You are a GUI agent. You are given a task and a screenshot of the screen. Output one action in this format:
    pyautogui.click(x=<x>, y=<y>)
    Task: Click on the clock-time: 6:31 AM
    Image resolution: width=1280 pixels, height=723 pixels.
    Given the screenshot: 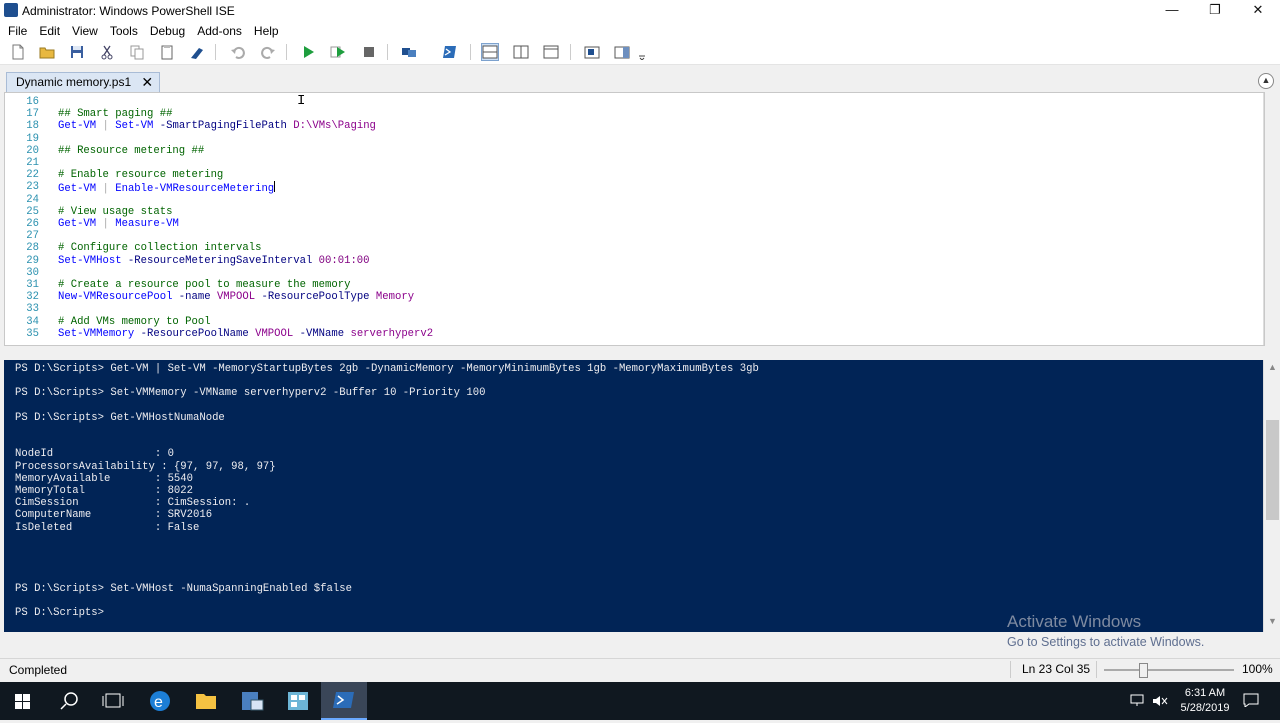 What is the action you would take?
    pyautogui.click(x=1205, y=693)
    